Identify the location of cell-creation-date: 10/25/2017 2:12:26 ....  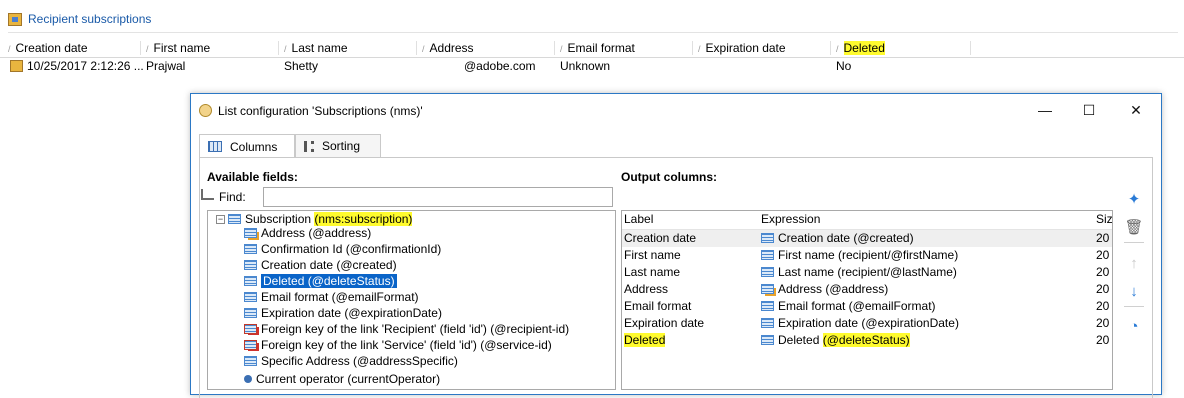
(85, 66).